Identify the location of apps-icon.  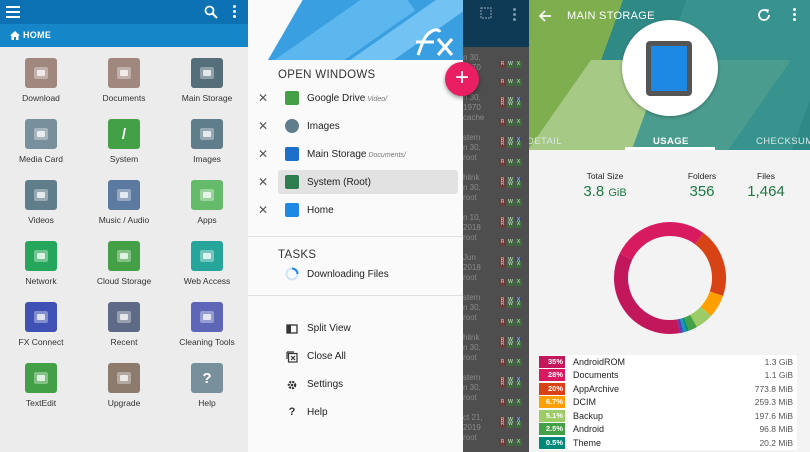
(207, 195).